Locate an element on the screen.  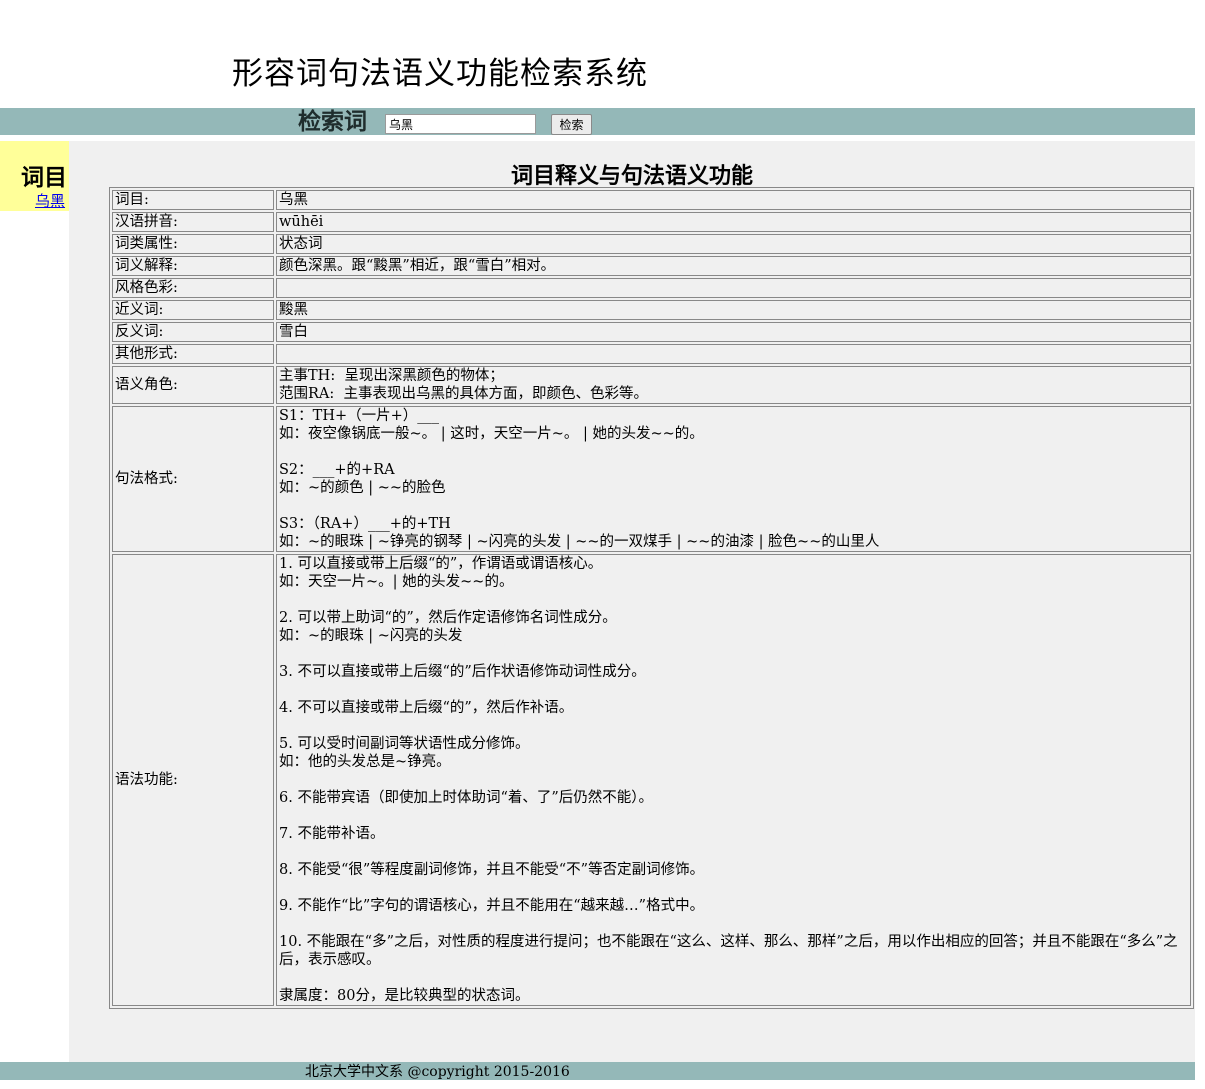
row-label: 语法功能: is located at coordinates (193, 780).